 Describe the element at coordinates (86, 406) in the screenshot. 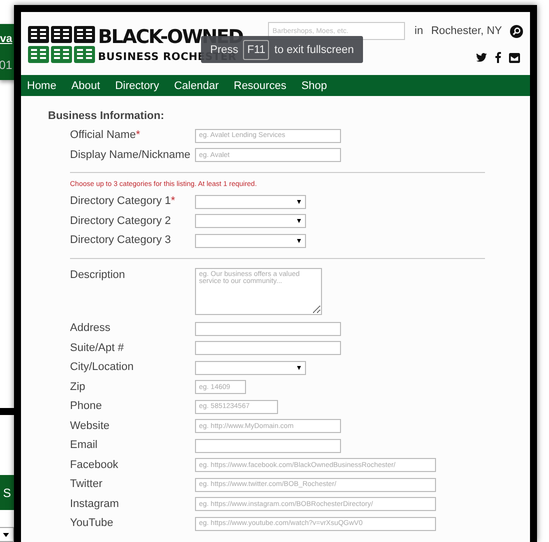

I see `field-label: Phone` at that location.